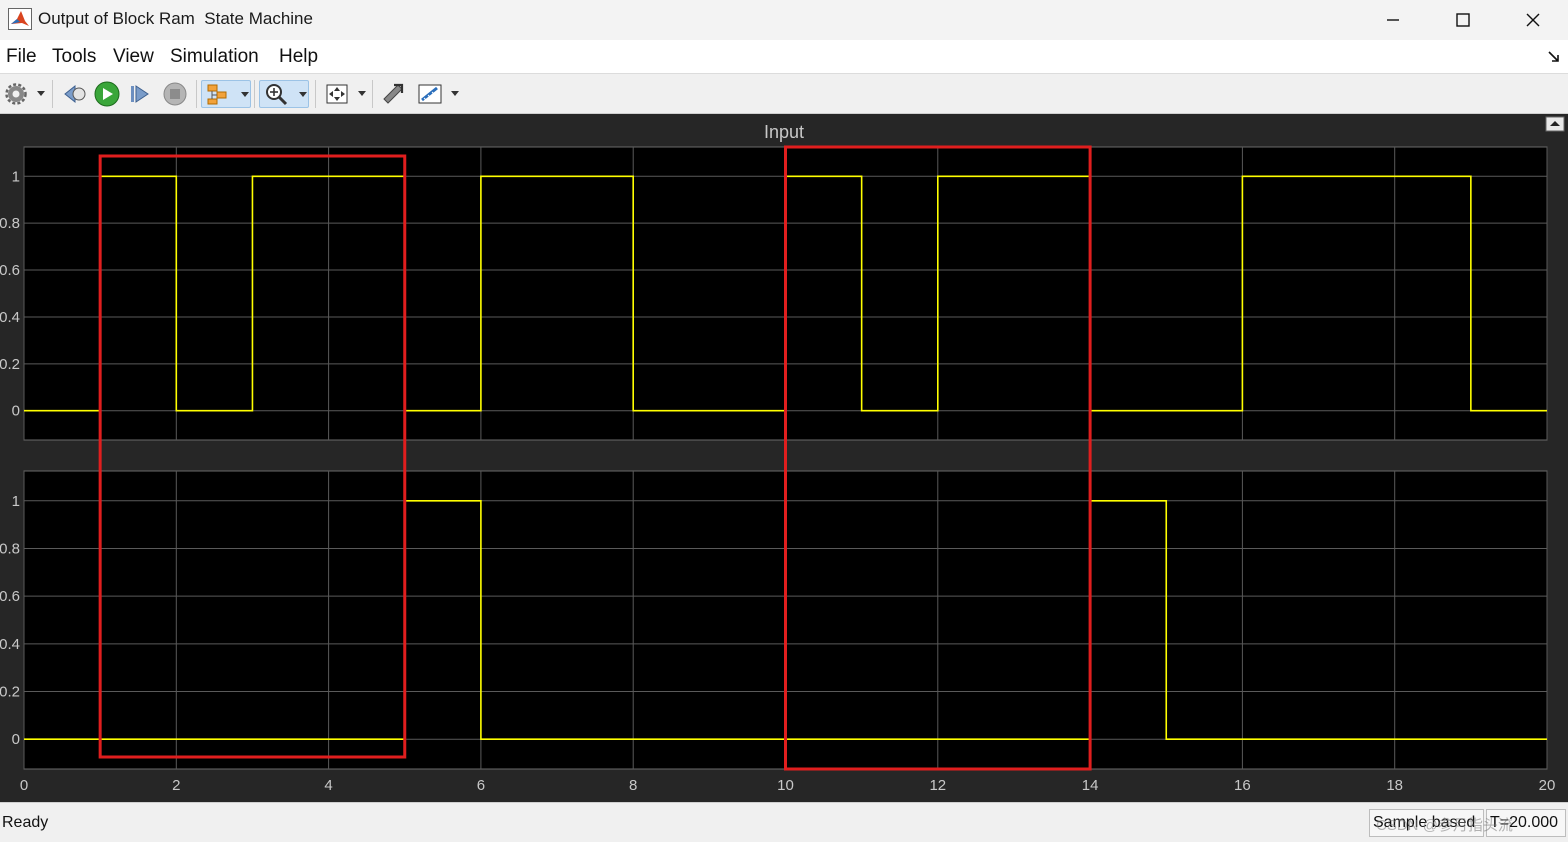 This screenshot has width=1568, height=842. I want to click on step-forward-icon, so click(141, 94).